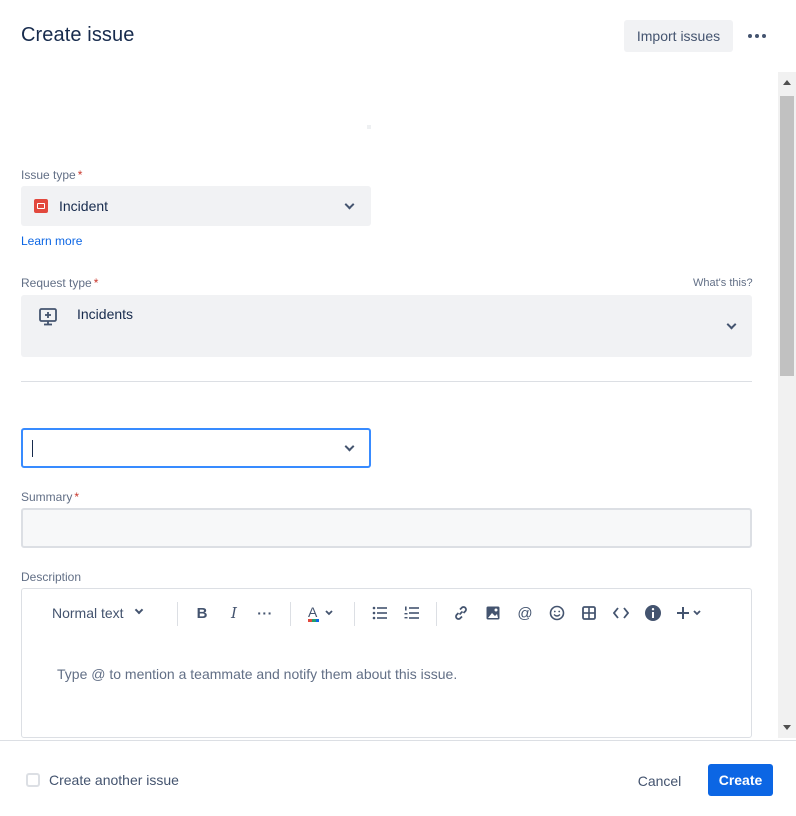 The image size is (796, 816). What do you see at coordinates (380, 613) in the screenshot?
I see `bullet-list-icon` at bounding box center [380, 613].